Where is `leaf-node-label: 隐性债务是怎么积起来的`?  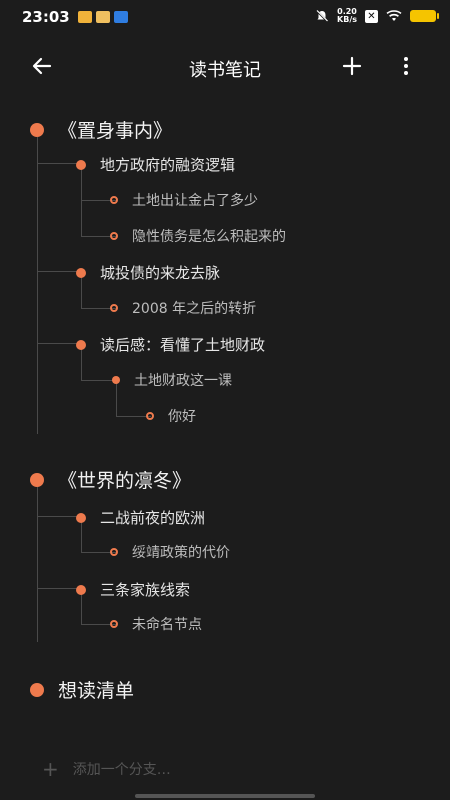 leaf-node-label: 隐性债务是怎么积起来的 is located at coordinates (209, 237).